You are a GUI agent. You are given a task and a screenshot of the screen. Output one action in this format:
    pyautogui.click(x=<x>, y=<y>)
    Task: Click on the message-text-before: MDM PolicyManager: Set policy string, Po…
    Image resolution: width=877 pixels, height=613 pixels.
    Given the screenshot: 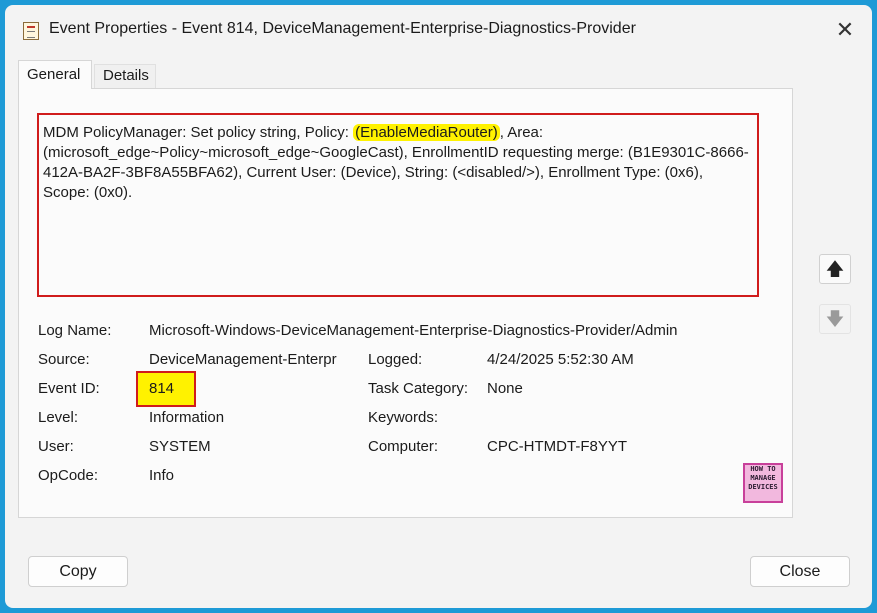 What is the action you would take?
    pyautogui.click(x=198, y=132)
    